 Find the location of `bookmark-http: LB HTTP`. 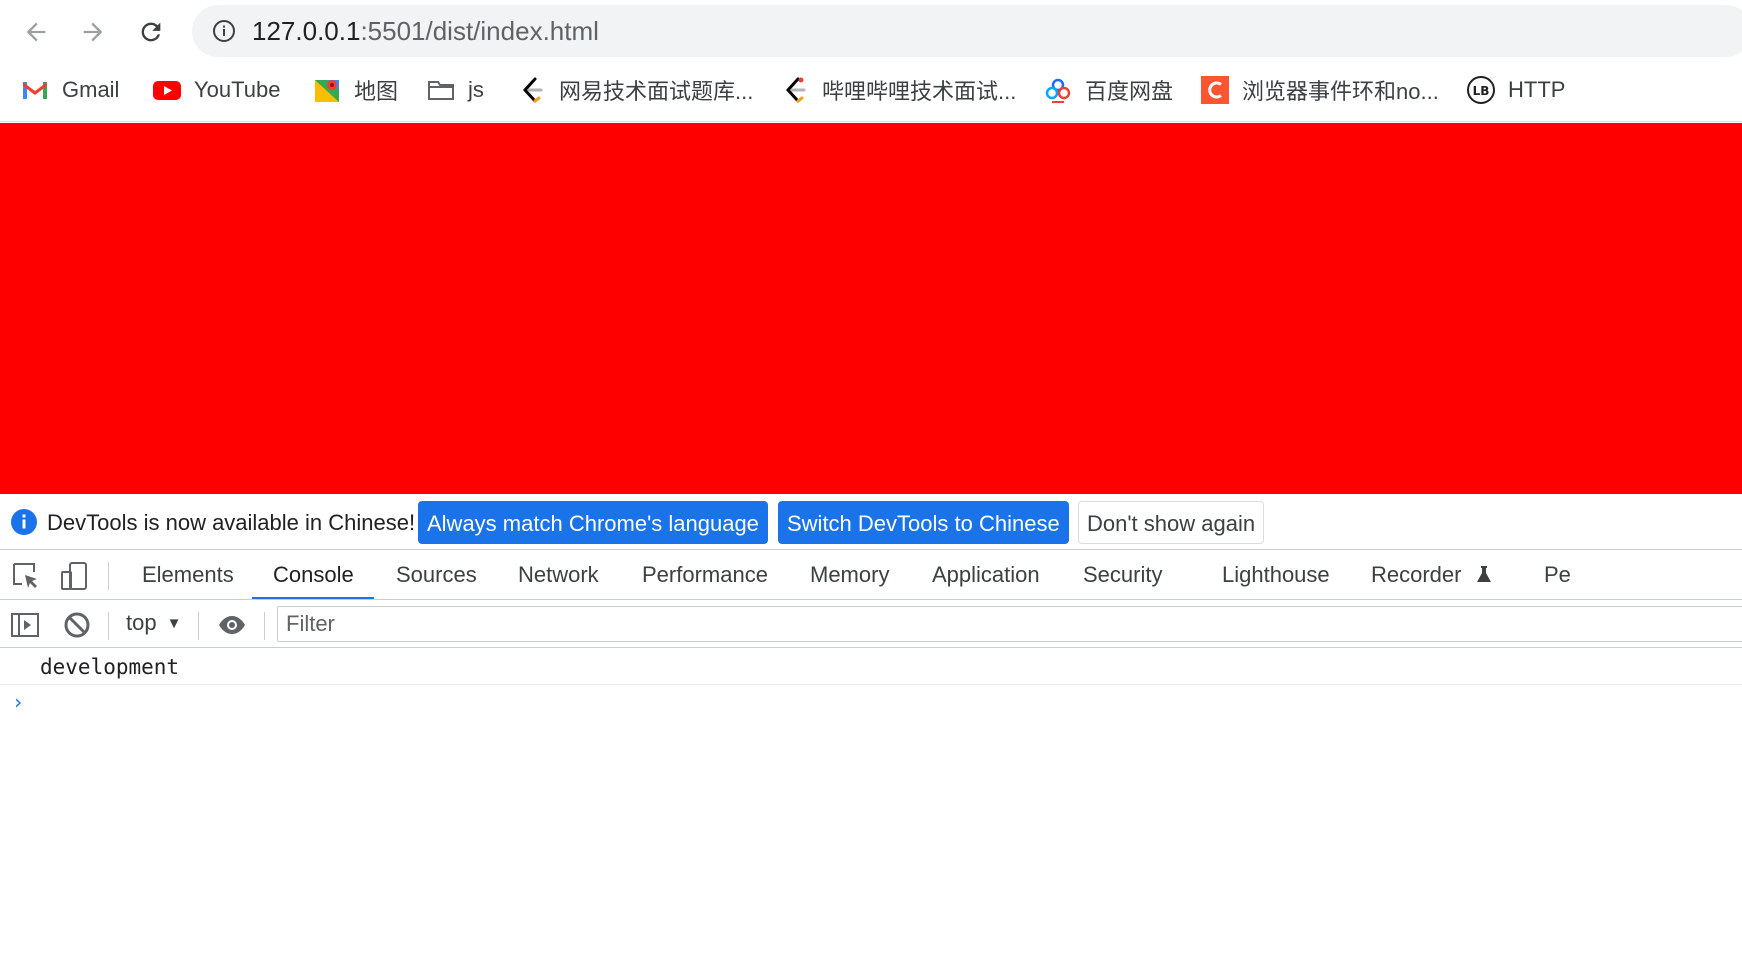

bookmark-http: LB HTTP is located at coordinates (1515, 90).